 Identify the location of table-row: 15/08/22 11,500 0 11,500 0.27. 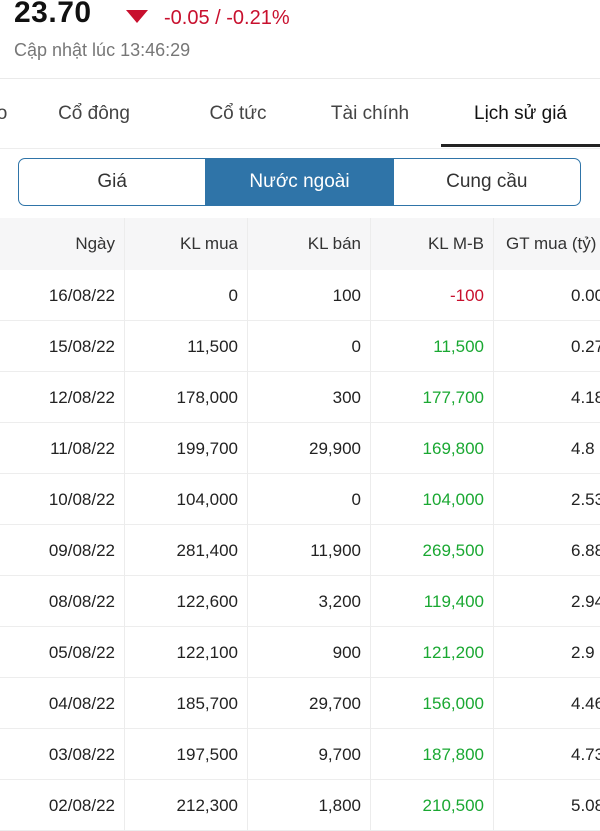
(300, 346).